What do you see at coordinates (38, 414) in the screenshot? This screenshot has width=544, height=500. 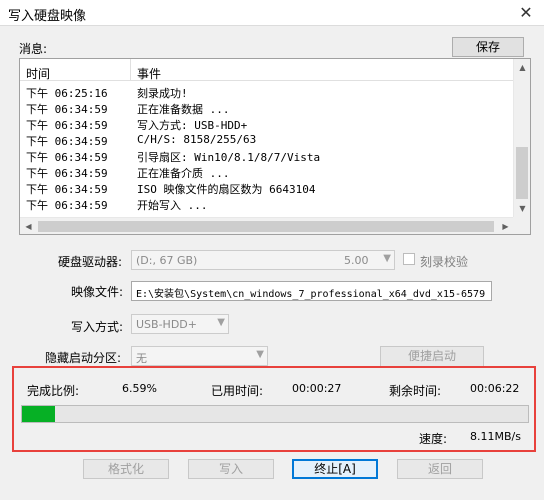 I see `progress-fill` at bounding box center [38, 414].